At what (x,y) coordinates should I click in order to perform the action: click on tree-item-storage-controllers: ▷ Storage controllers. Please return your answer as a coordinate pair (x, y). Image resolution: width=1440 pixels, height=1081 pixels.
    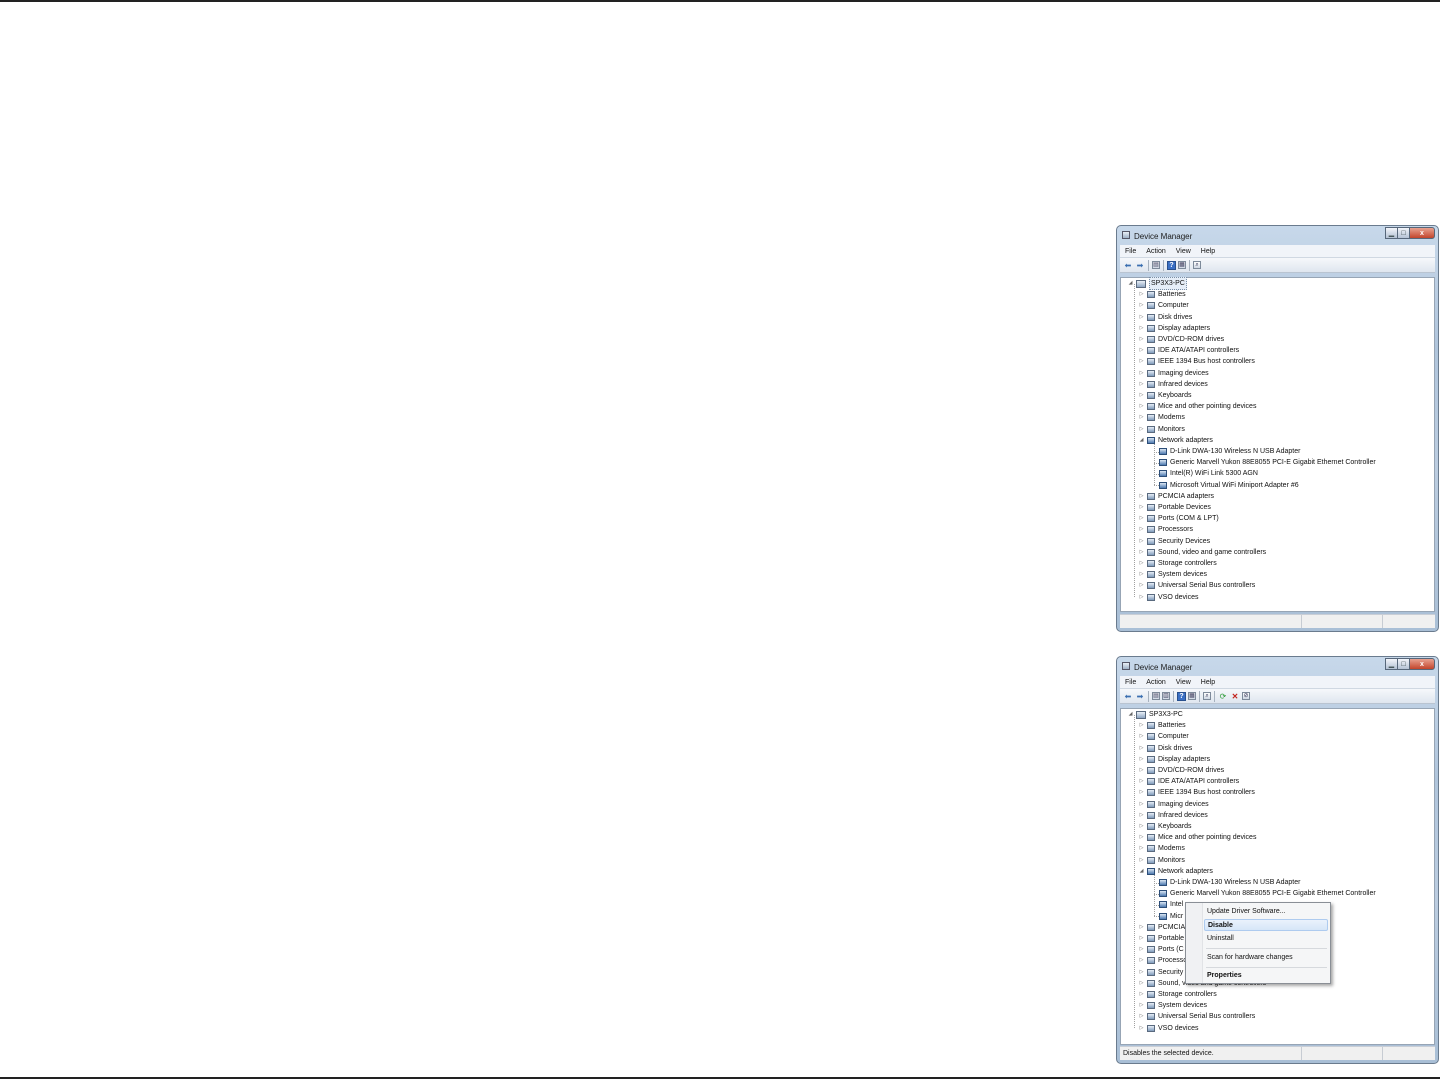
    Looking at the image, I should click on (1177, 563).